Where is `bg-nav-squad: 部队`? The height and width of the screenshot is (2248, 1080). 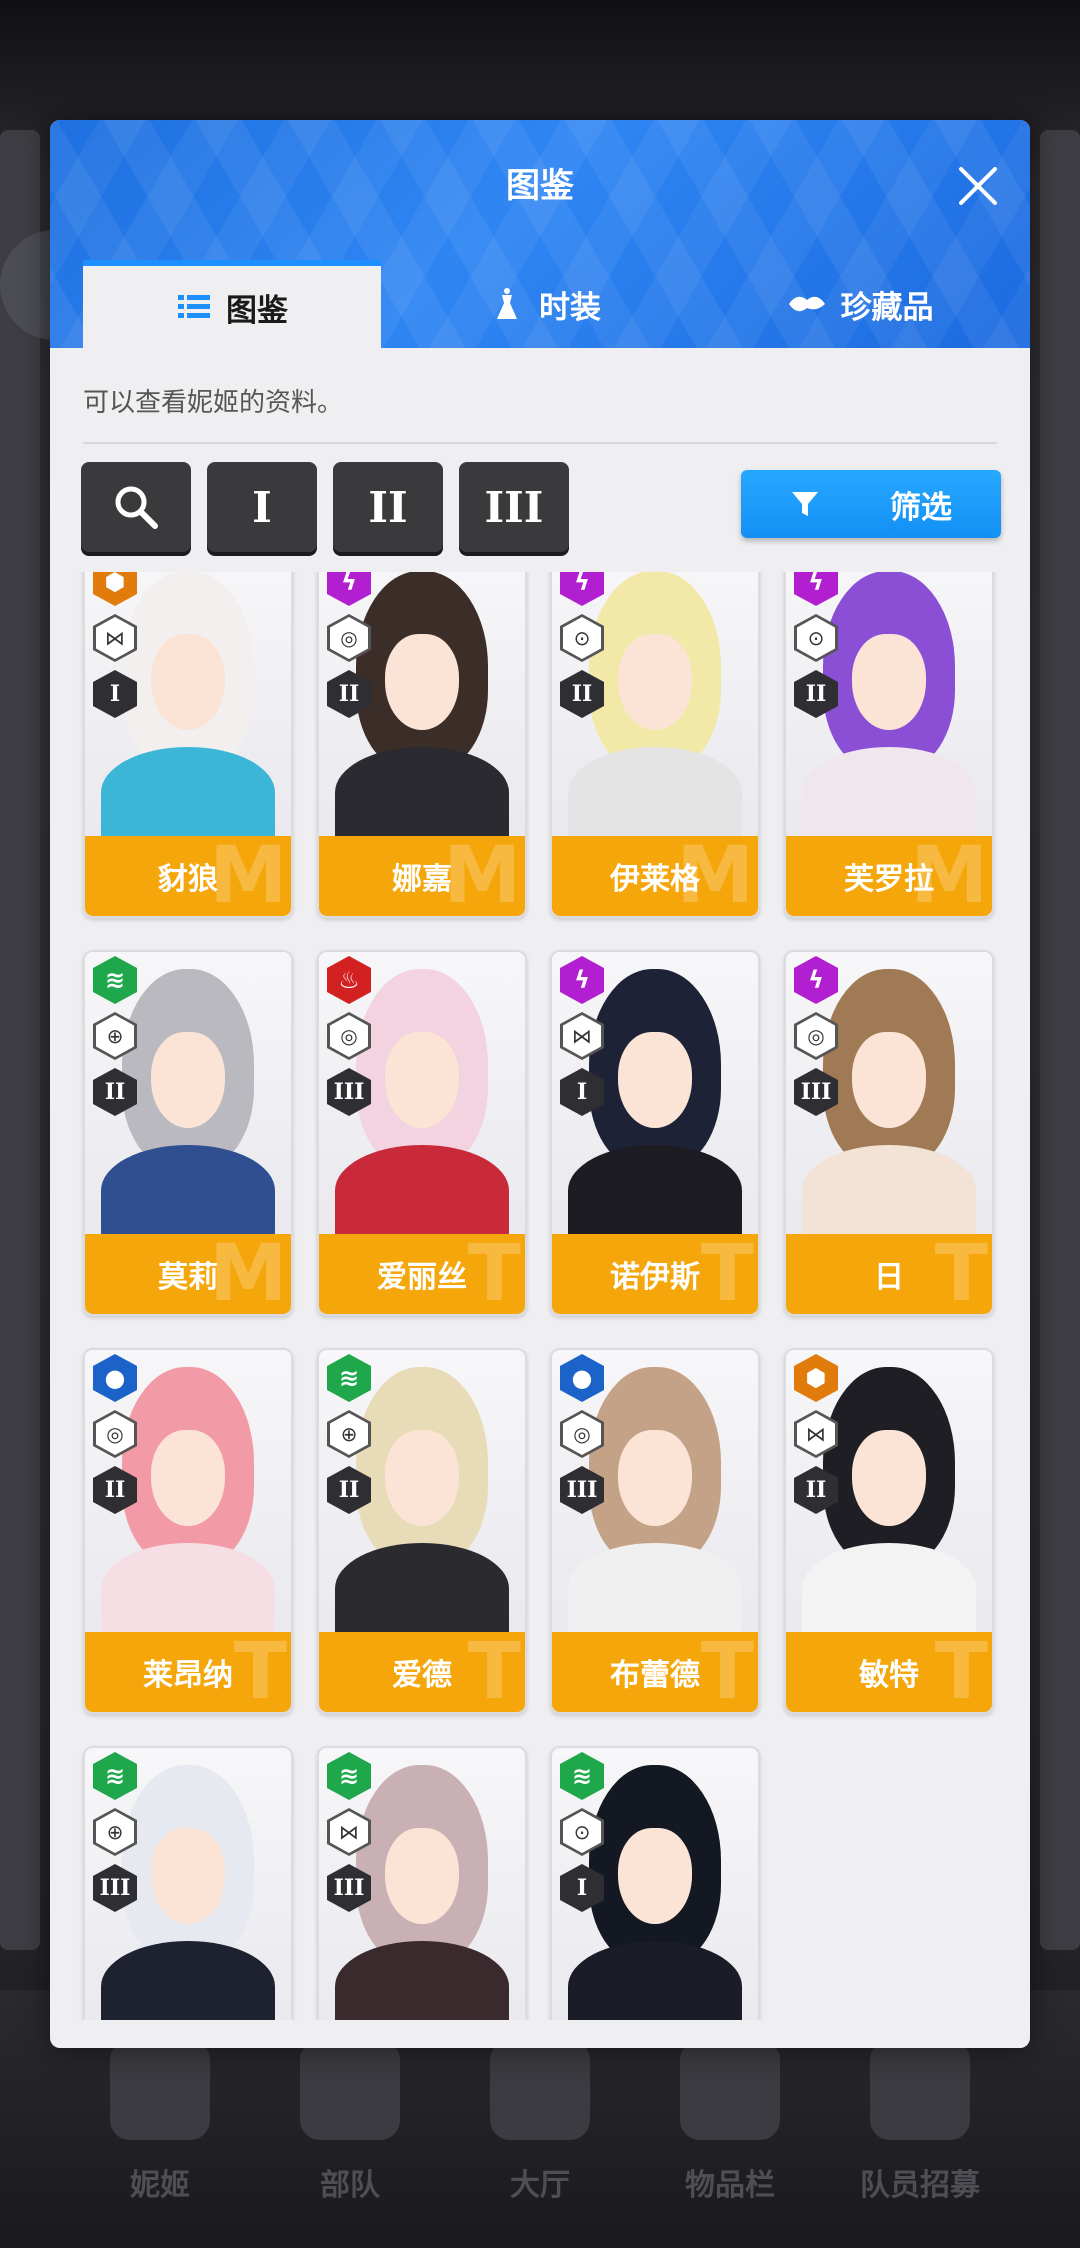
bg-nav-squad: 部队 is located at coordinates (350, 2122).